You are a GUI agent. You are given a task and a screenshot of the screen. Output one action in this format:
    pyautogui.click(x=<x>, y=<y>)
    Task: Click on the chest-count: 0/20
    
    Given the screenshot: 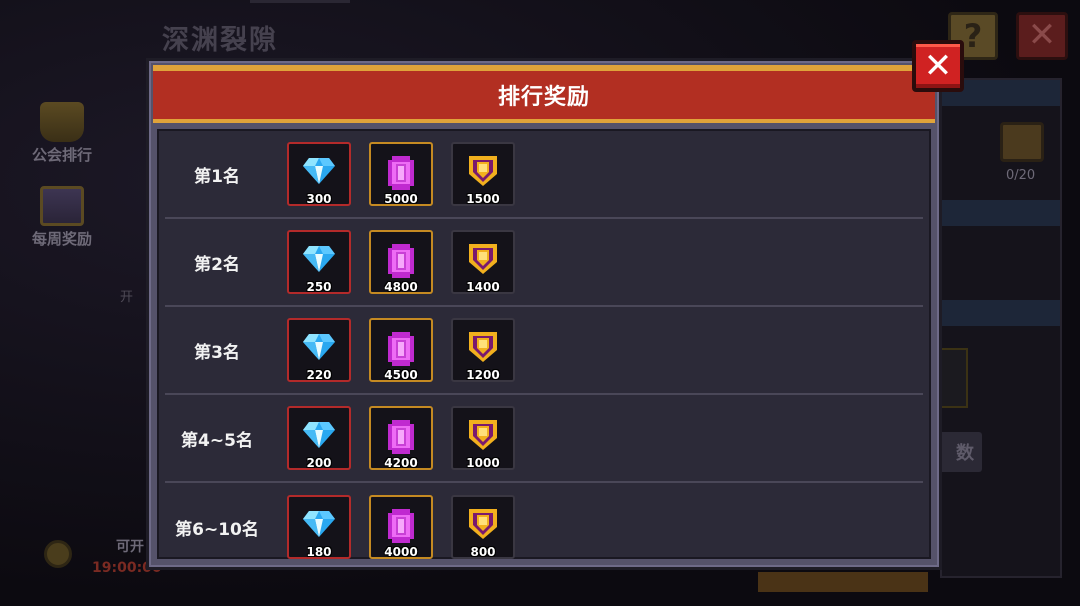 What is the action you would take?
    pyautogui.click(x=1021, y=175)
    